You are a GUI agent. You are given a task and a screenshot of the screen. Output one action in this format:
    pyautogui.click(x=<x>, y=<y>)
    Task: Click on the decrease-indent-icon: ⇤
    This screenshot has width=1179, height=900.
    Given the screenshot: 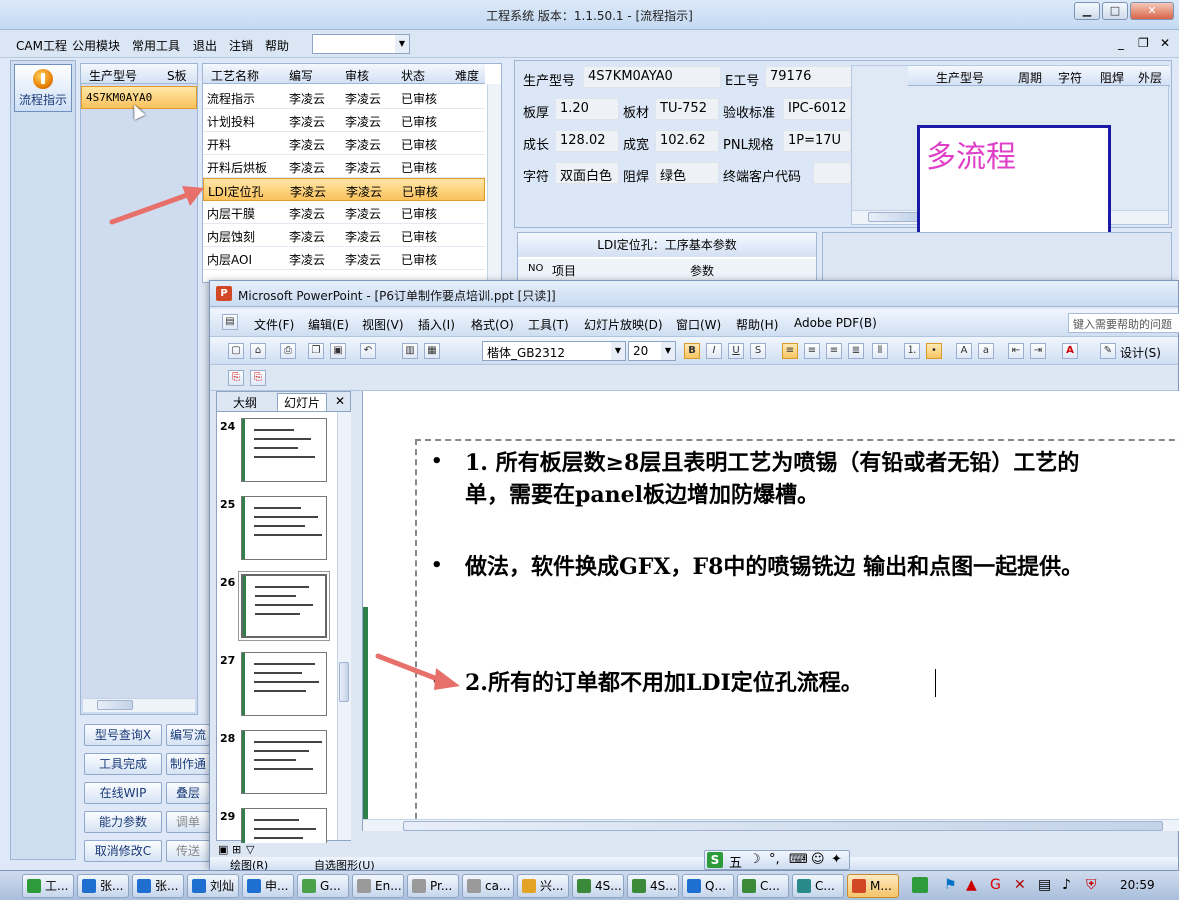 What is the action you would take?
    pyautogui.click(x=1016, y=351)
    